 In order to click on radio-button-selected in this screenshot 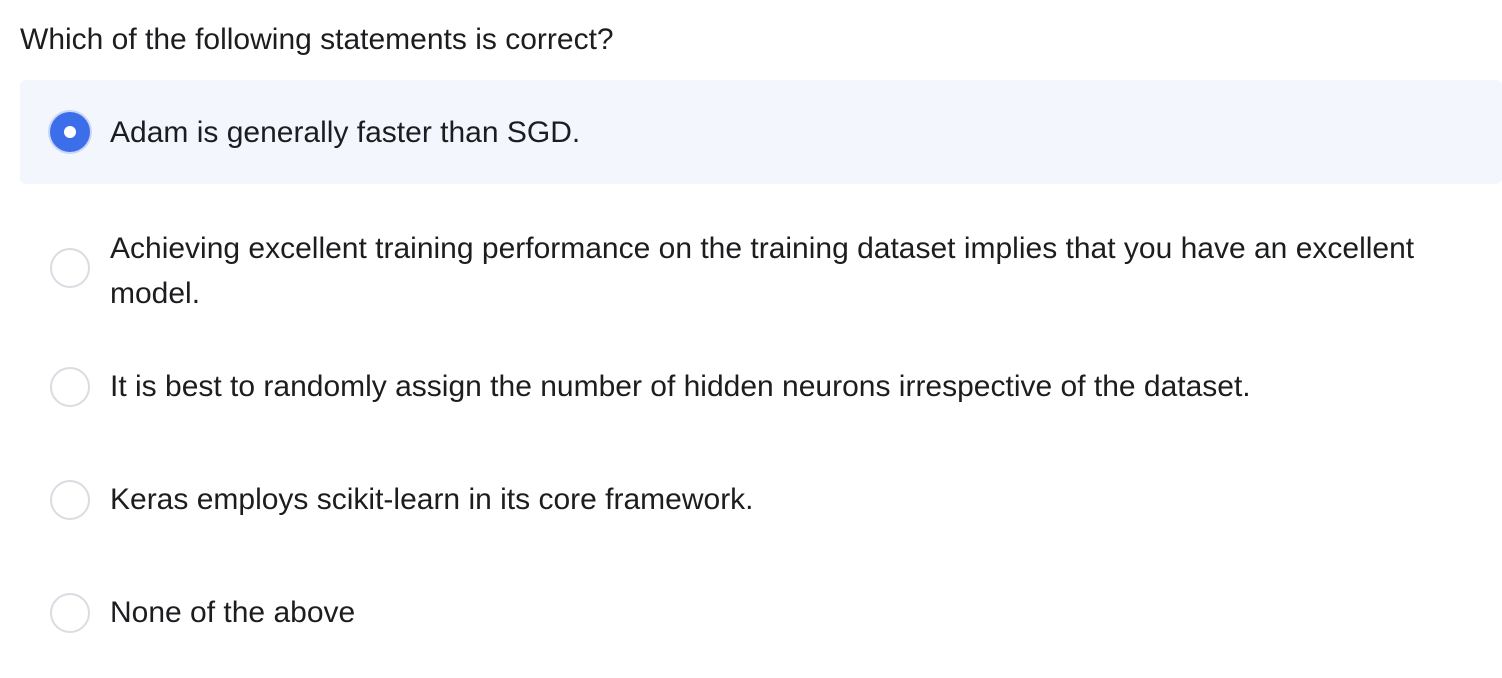, I will do `click(70, 132)`.